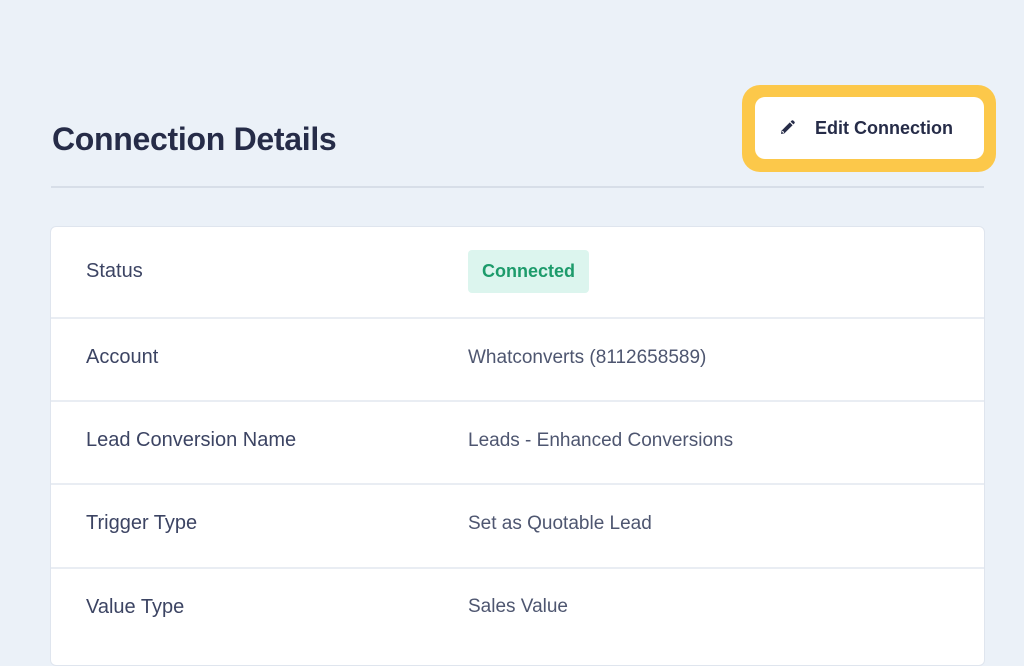  Describe the element at coordinates (135, 607) in the screenshot. I see `value-type-label: Value Type` at that location.